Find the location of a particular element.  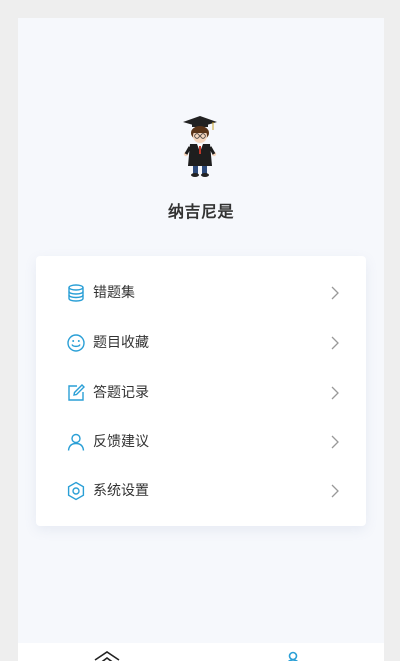

menu-item-label: 错题集 is located at coordinates (114, 293).